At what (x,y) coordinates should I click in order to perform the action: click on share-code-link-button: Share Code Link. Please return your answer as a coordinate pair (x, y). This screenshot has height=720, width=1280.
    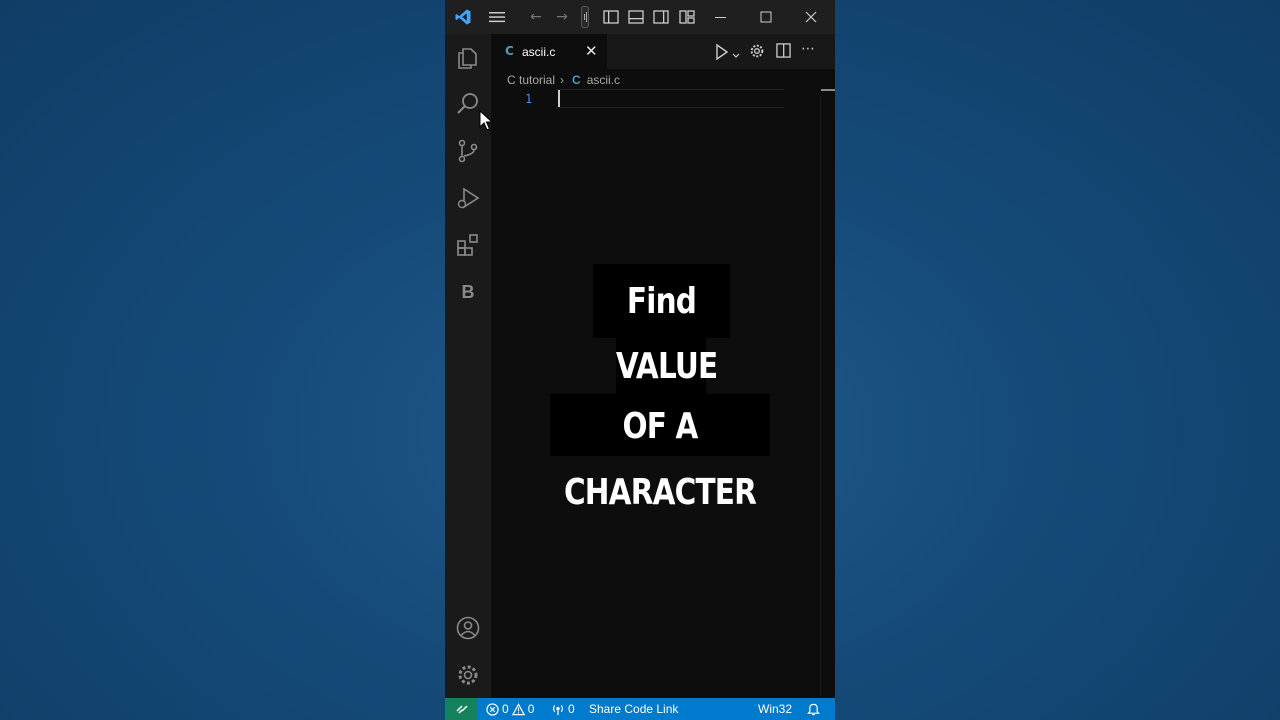
    Looking at the image, I should click on (633, 709).